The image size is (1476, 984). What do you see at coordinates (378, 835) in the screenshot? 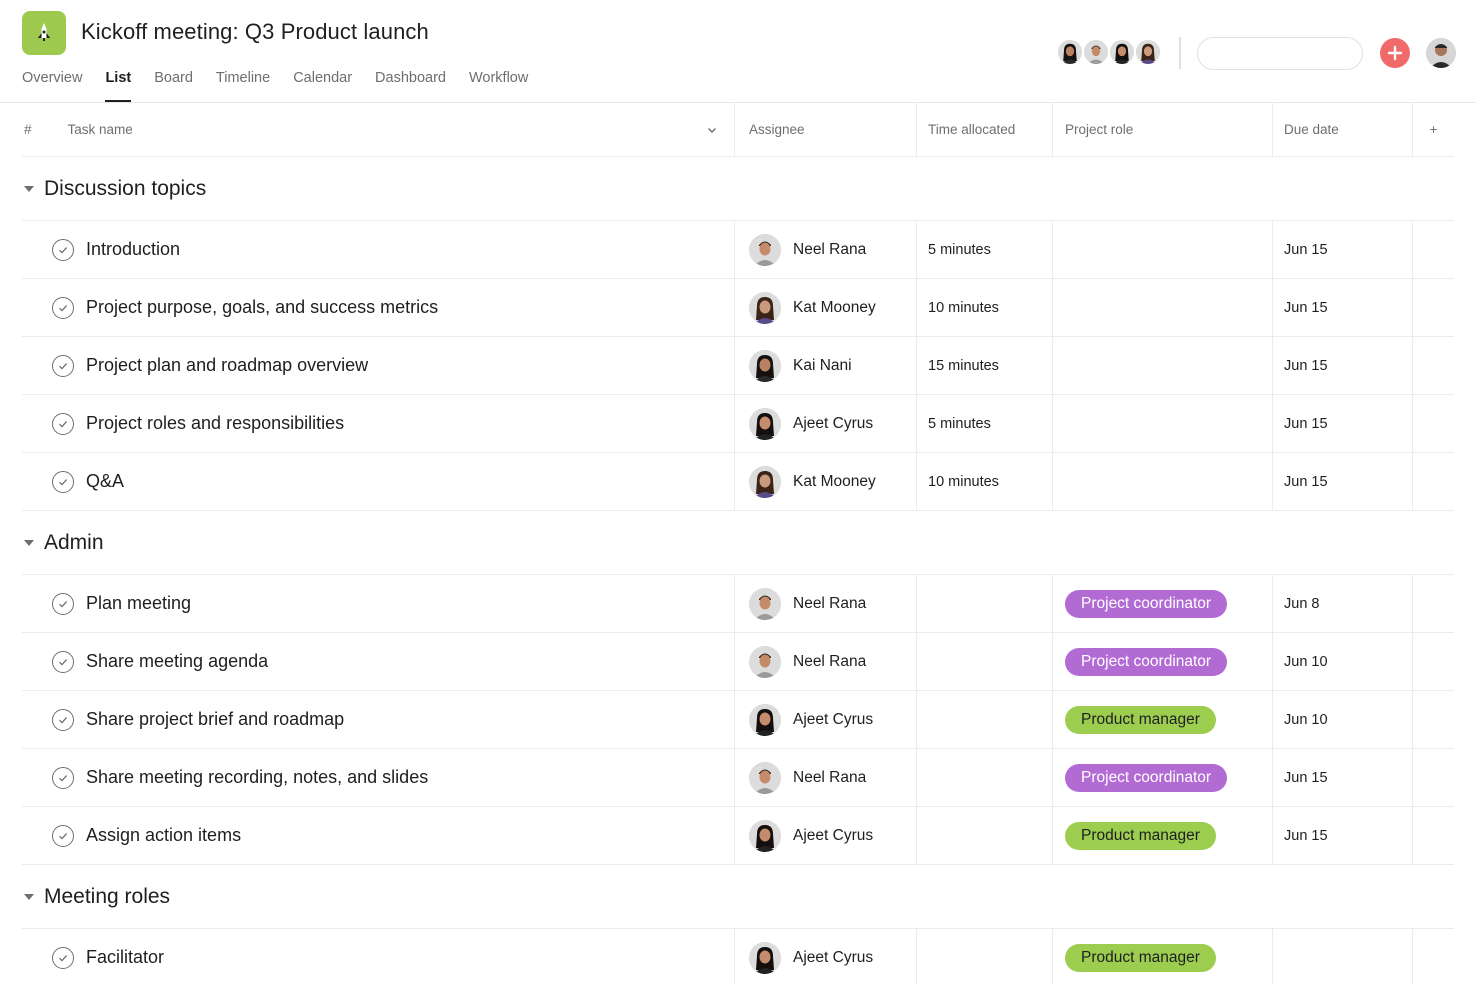
I see `task-name-cell: Assign action items` at bounding box center [378, 835].